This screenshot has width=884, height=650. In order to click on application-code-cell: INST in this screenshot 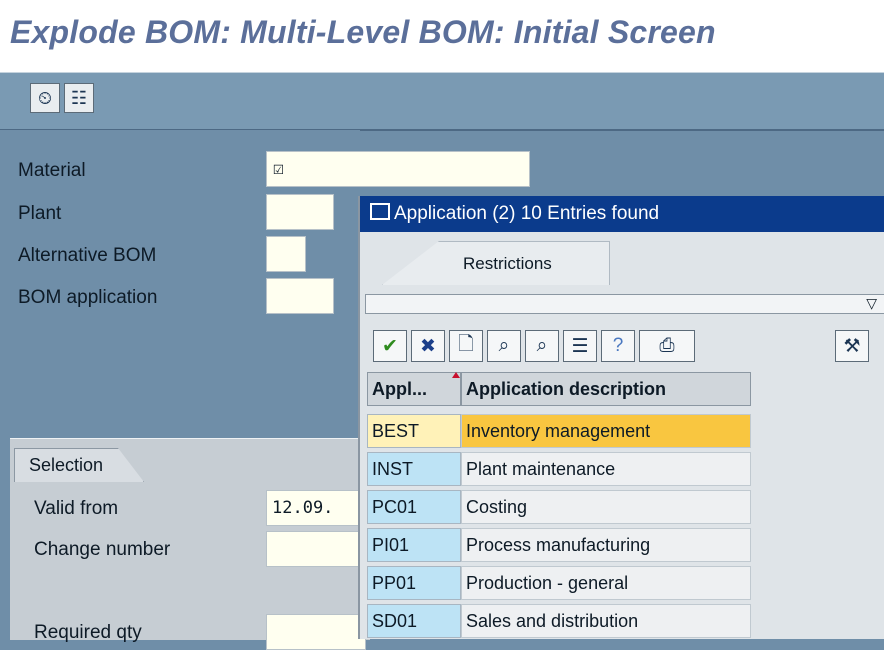, I will do `click(414, 469)`.